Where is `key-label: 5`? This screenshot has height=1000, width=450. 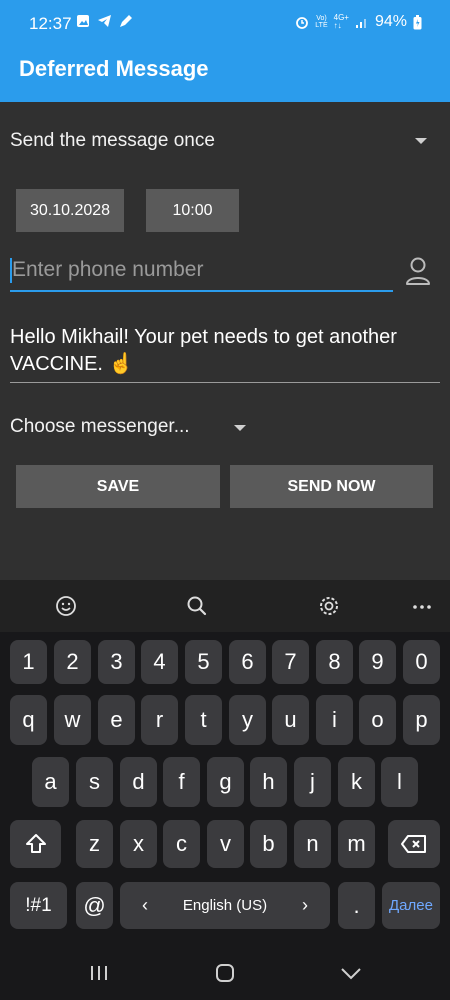 key-label: 5 is located at coordinates (203, 661).